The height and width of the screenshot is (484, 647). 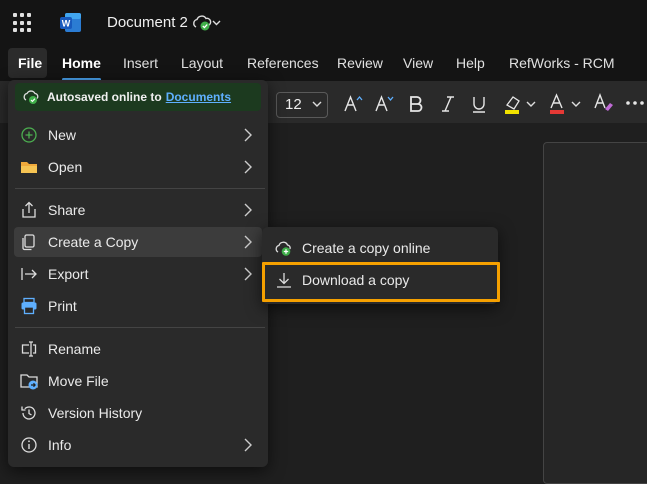 What do you see at coordinates (384, 104) in the screenshot?
I see `shrink-font-icon` at bounding box center [384, 104].